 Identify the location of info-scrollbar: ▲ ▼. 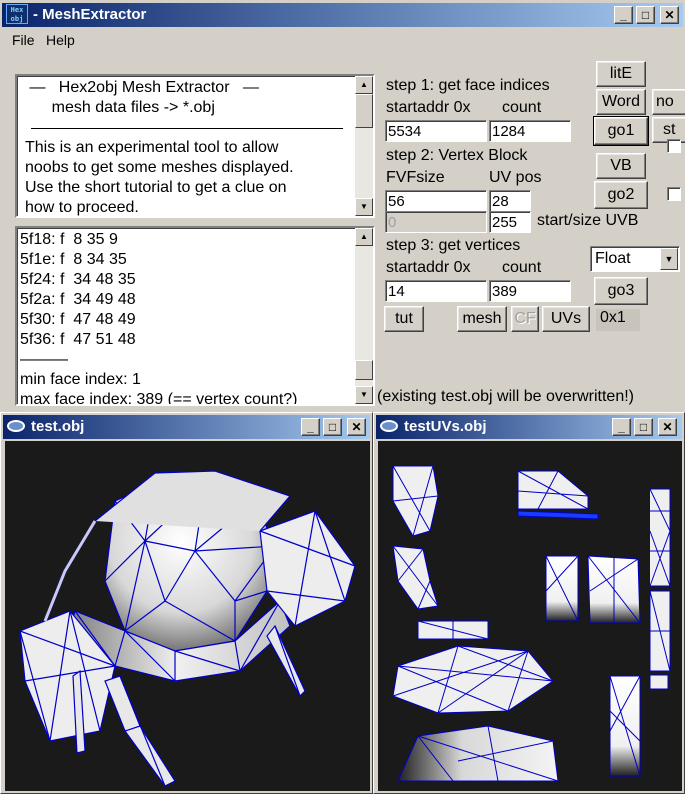
(364, 146).